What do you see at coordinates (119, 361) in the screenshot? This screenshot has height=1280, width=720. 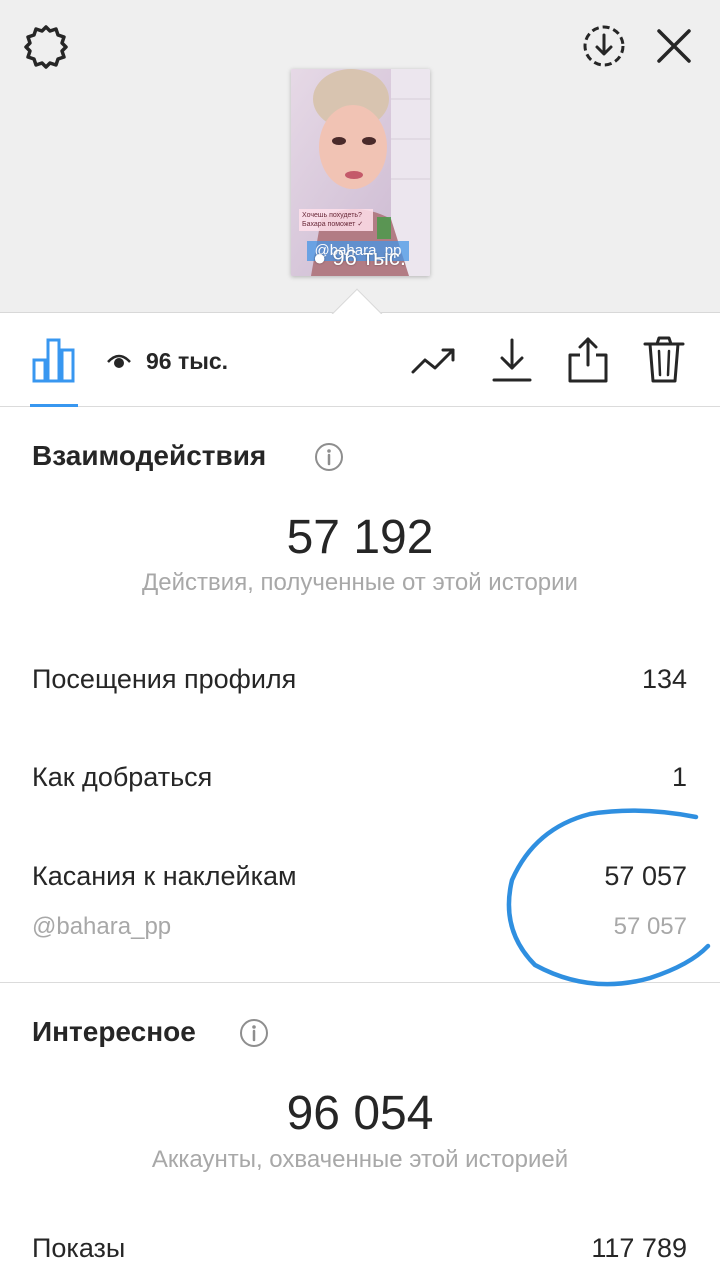 I see `eye-icon` at bounding box center [119, 361].